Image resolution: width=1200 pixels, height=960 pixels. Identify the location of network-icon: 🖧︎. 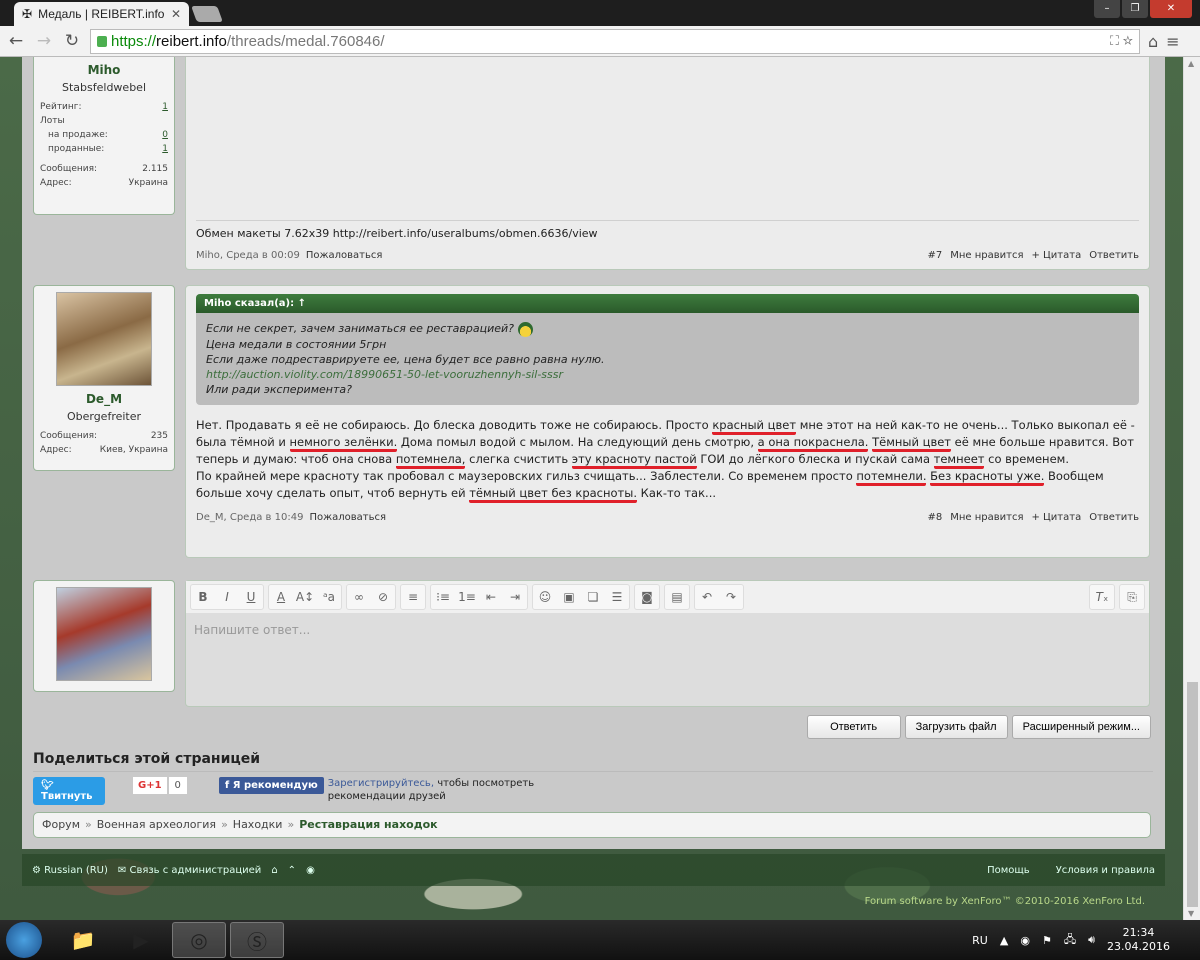
(1070, 940).